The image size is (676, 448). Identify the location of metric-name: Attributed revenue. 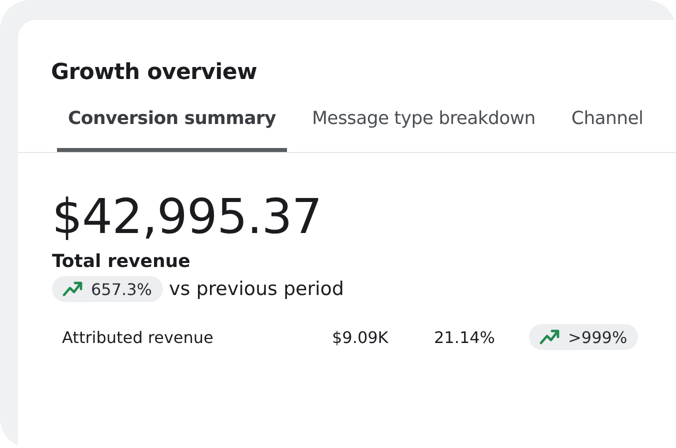
(138, 337).